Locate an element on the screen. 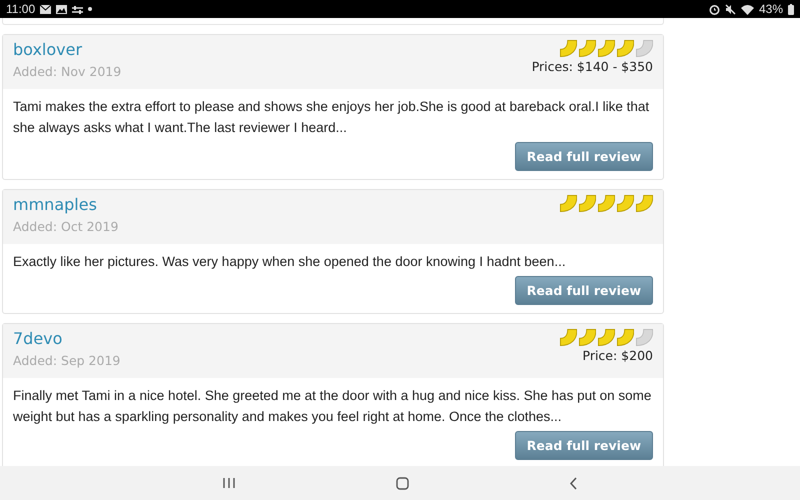  battery-percent: 43% is located at coordinates (770, 9).